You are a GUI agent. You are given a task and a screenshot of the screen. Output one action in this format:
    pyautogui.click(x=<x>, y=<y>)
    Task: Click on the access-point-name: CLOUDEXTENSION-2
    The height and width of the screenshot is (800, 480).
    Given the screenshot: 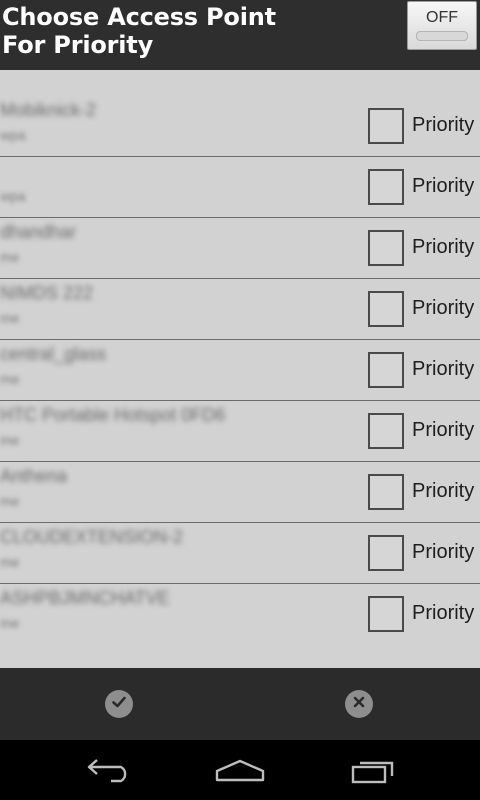 What is the action you would take?
    pyautogui.click(x=92, y=537)
    